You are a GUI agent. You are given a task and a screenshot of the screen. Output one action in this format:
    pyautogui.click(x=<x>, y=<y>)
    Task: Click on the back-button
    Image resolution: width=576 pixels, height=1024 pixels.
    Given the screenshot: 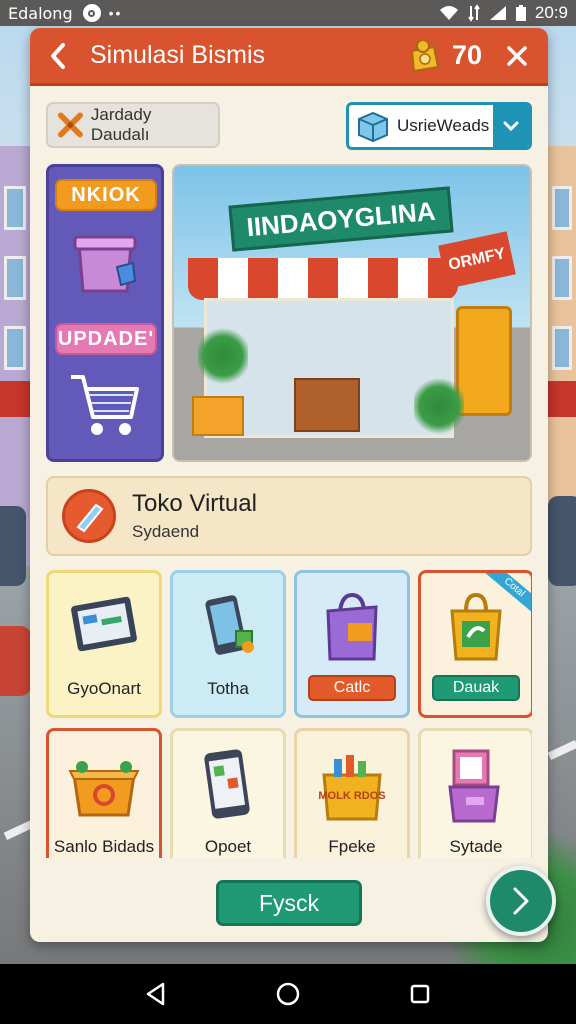 What is the action you would take?
    pyautogui.click(x=58, y=56)
    